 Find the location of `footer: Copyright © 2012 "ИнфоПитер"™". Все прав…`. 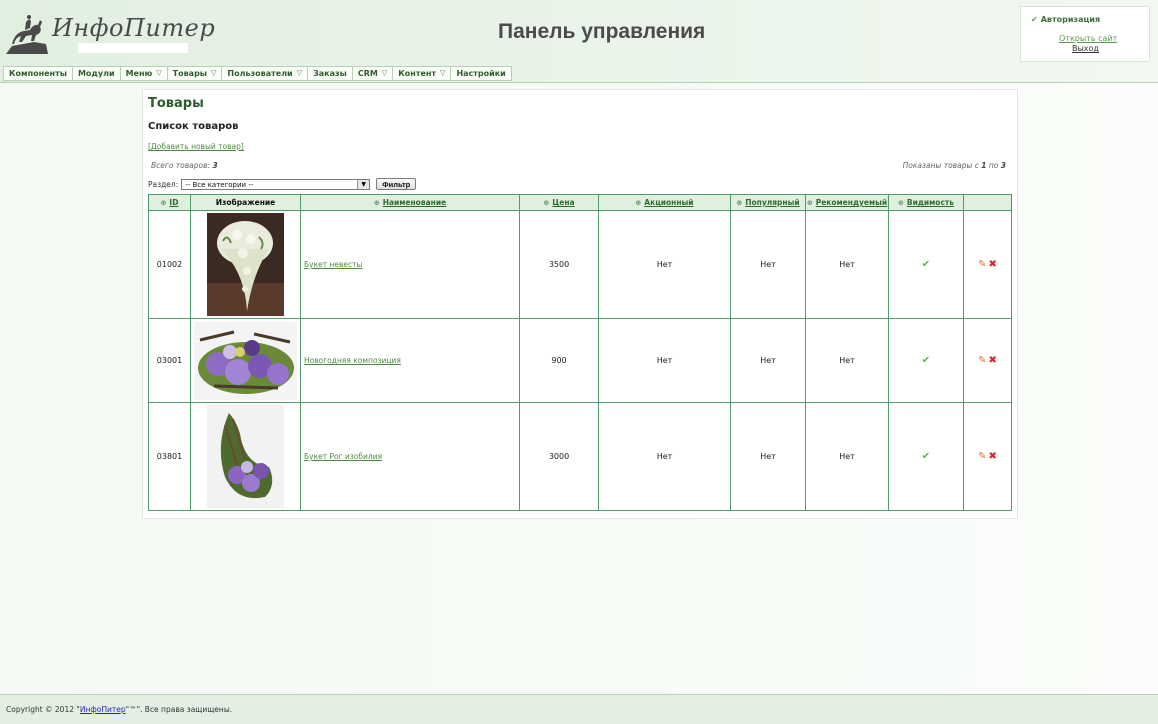

footer: Copyright © 2012 "ИнфоПитер"™". Все прав… is located at coordinates (579, 709).